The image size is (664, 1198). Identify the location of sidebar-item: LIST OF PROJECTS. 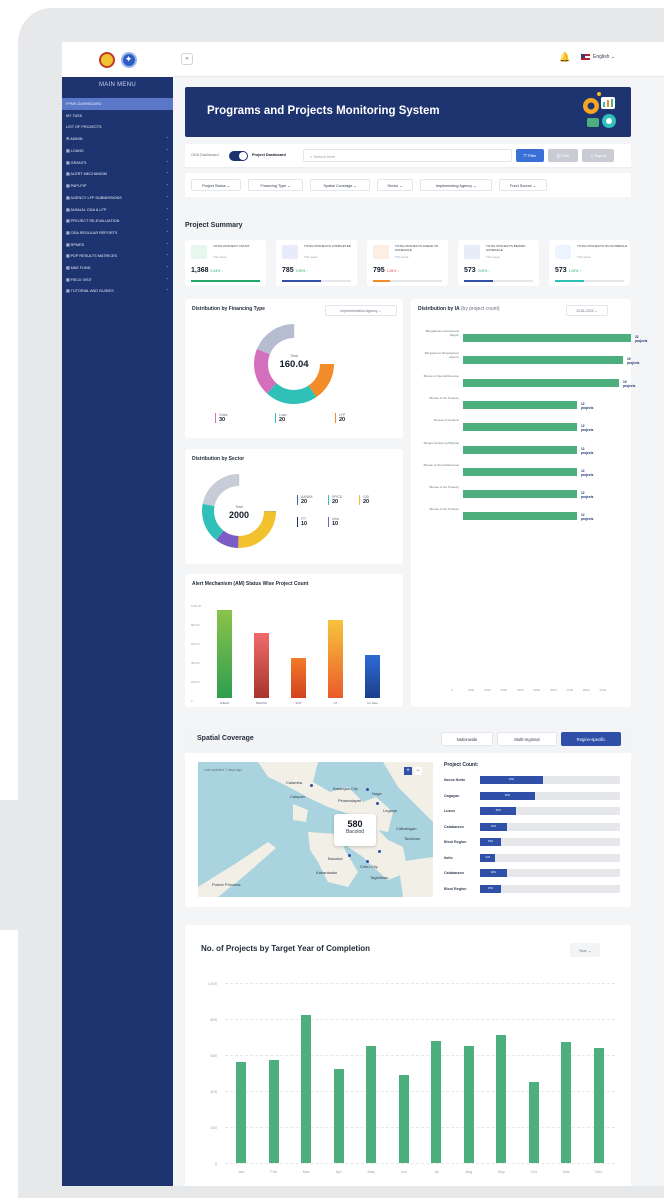
(117, 127).